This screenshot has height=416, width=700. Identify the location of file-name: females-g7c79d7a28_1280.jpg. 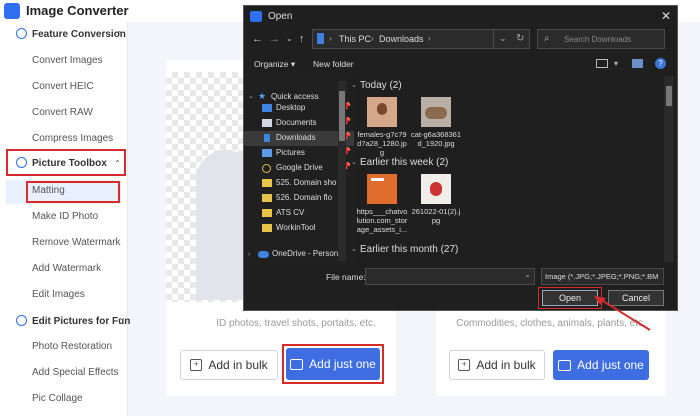
(382, 143).